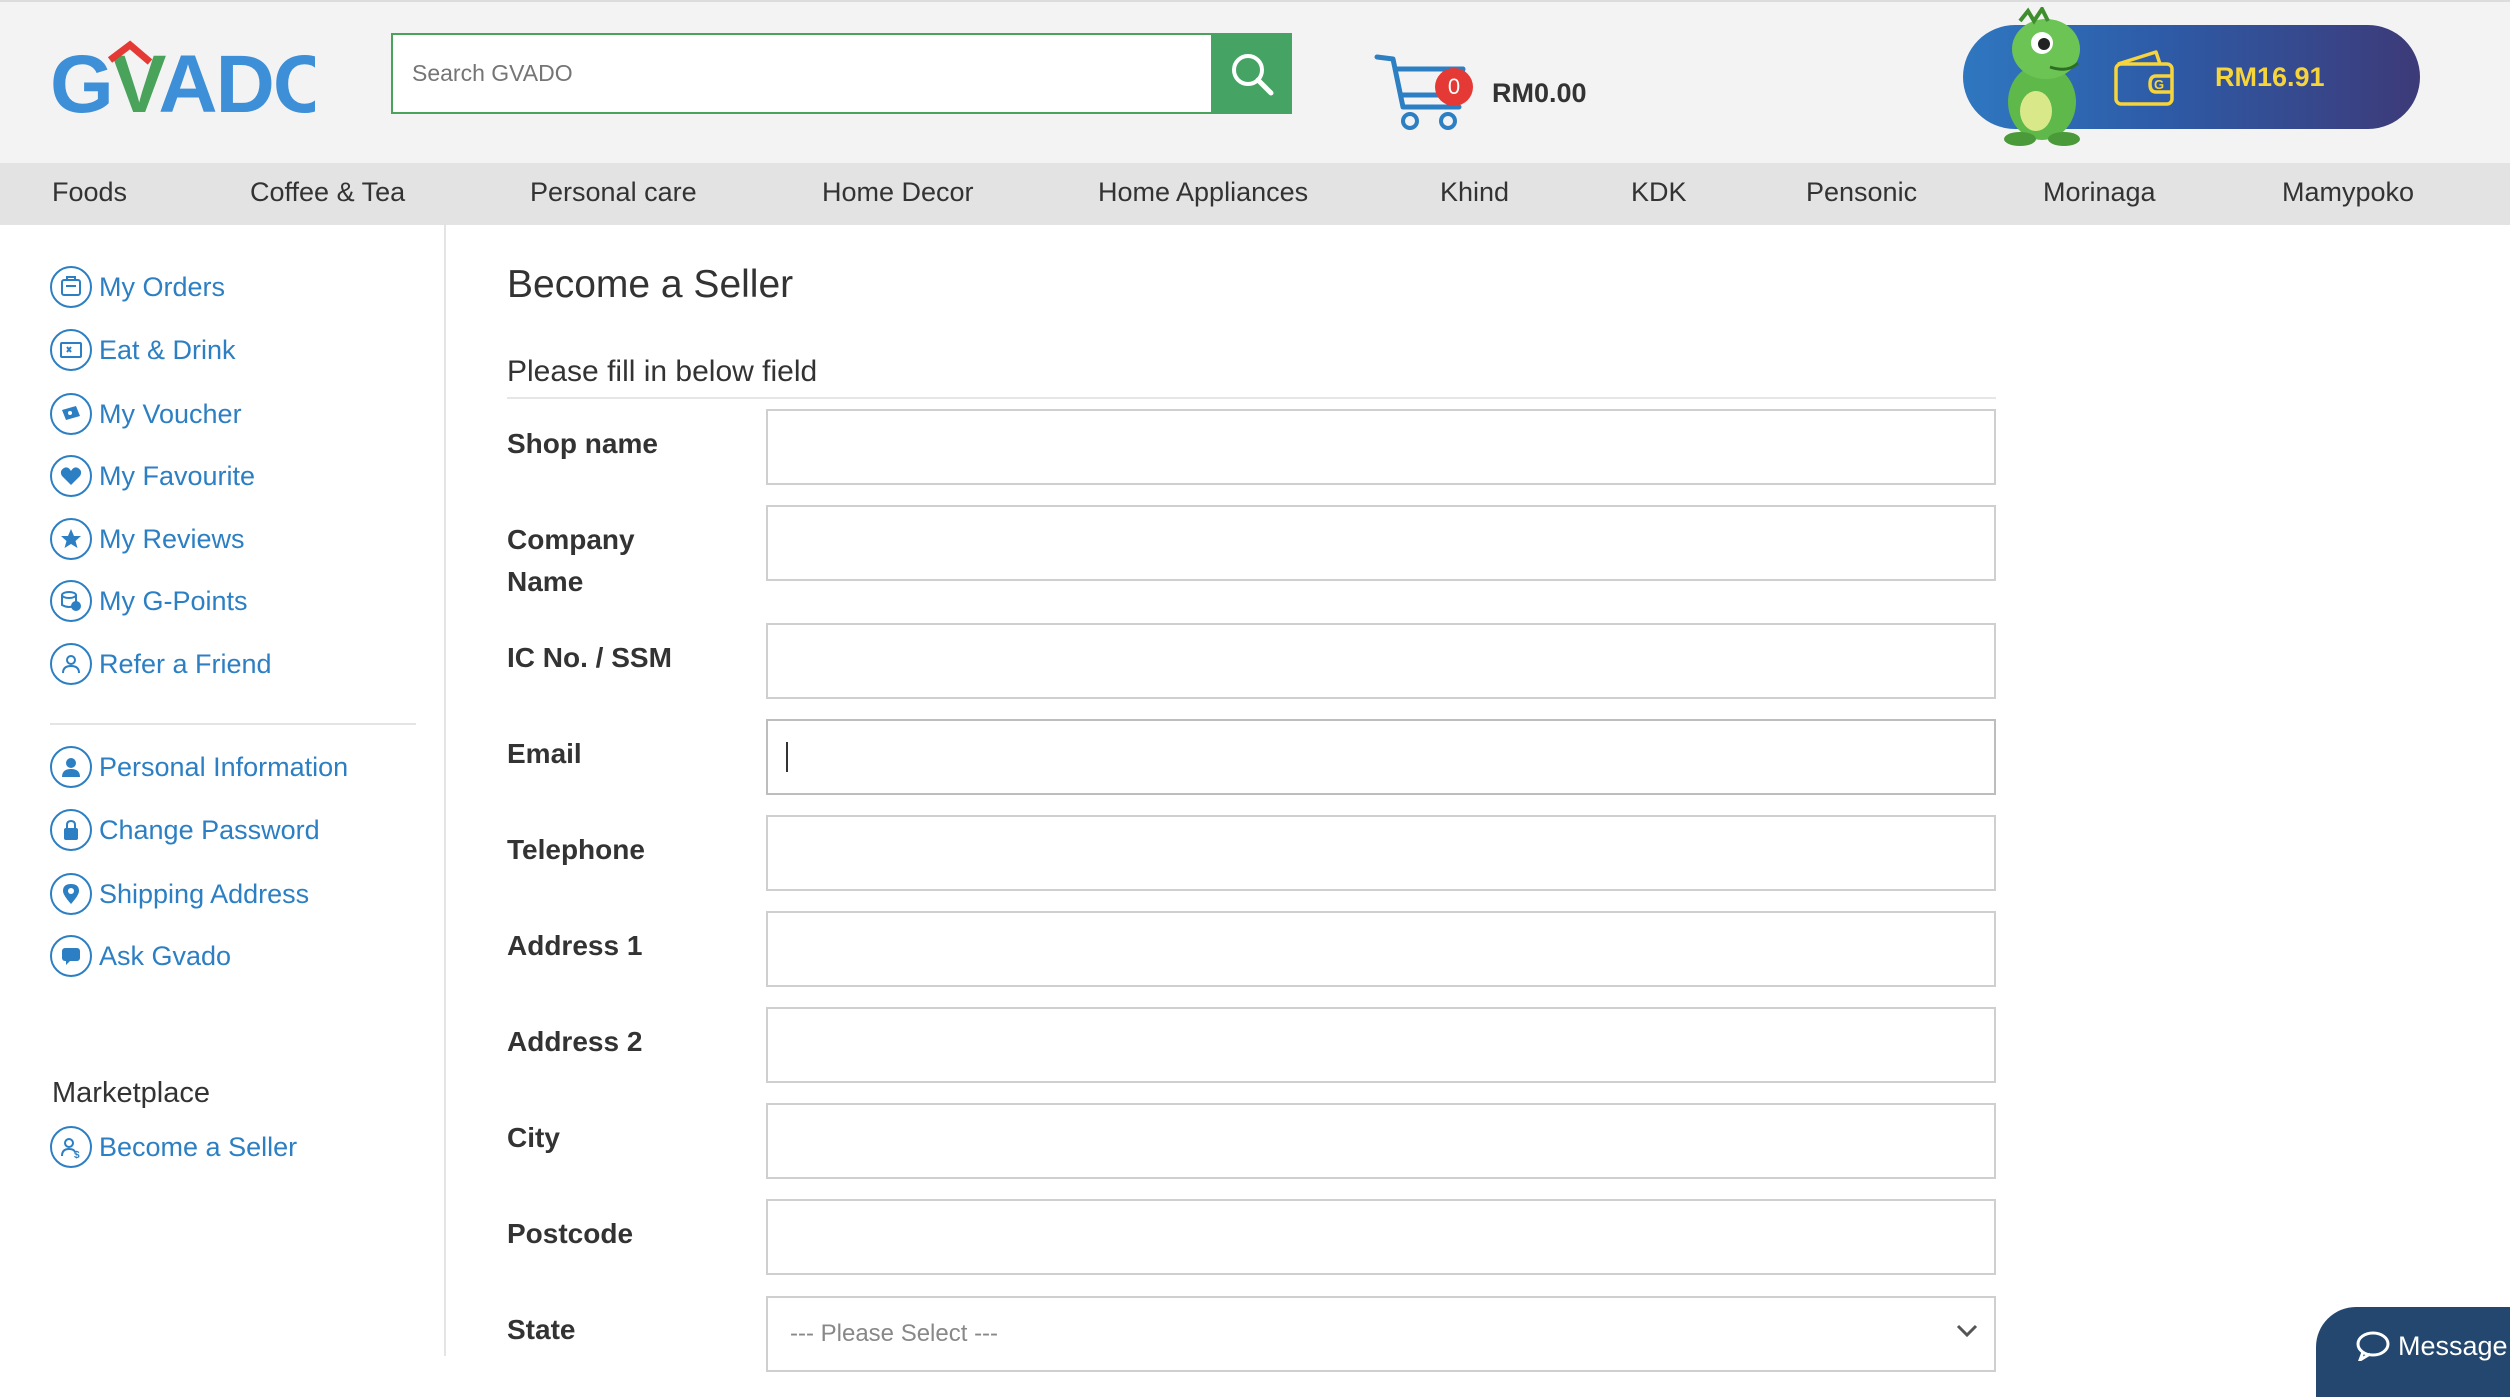 The height and width of the screenshot is (1397, 2510). I want to click on site-header: GVADO 0 RM0.00 G RM1, so click(1255, 81).